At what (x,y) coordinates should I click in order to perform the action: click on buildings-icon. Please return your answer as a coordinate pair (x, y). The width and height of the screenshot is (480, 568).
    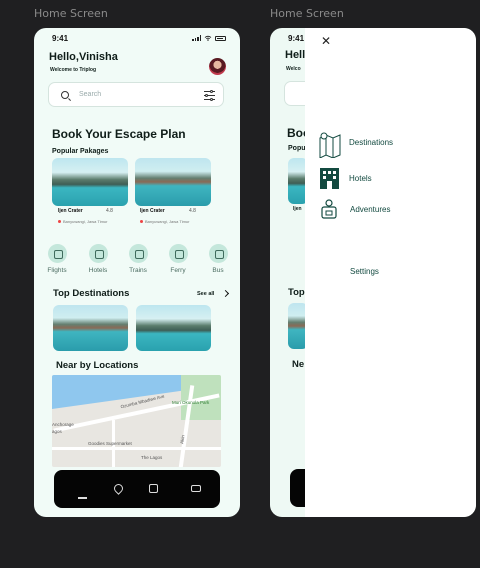
    Looking at the image, I should click on (153, 488).